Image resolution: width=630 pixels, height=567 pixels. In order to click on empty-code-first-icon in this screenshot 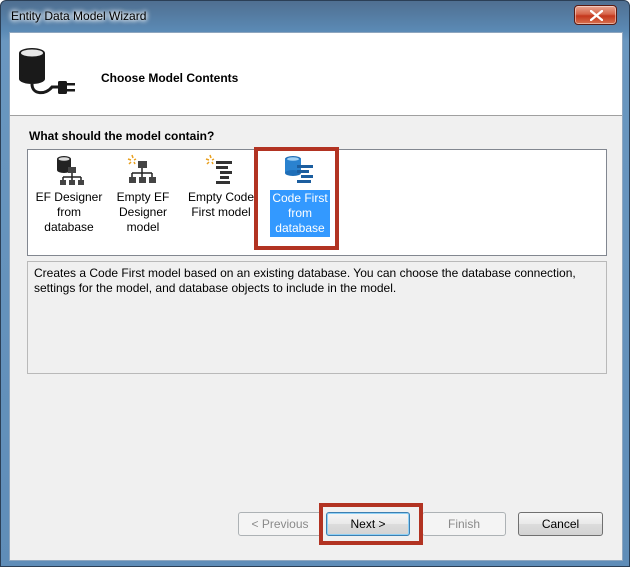, I will do `click(218, 169)`.